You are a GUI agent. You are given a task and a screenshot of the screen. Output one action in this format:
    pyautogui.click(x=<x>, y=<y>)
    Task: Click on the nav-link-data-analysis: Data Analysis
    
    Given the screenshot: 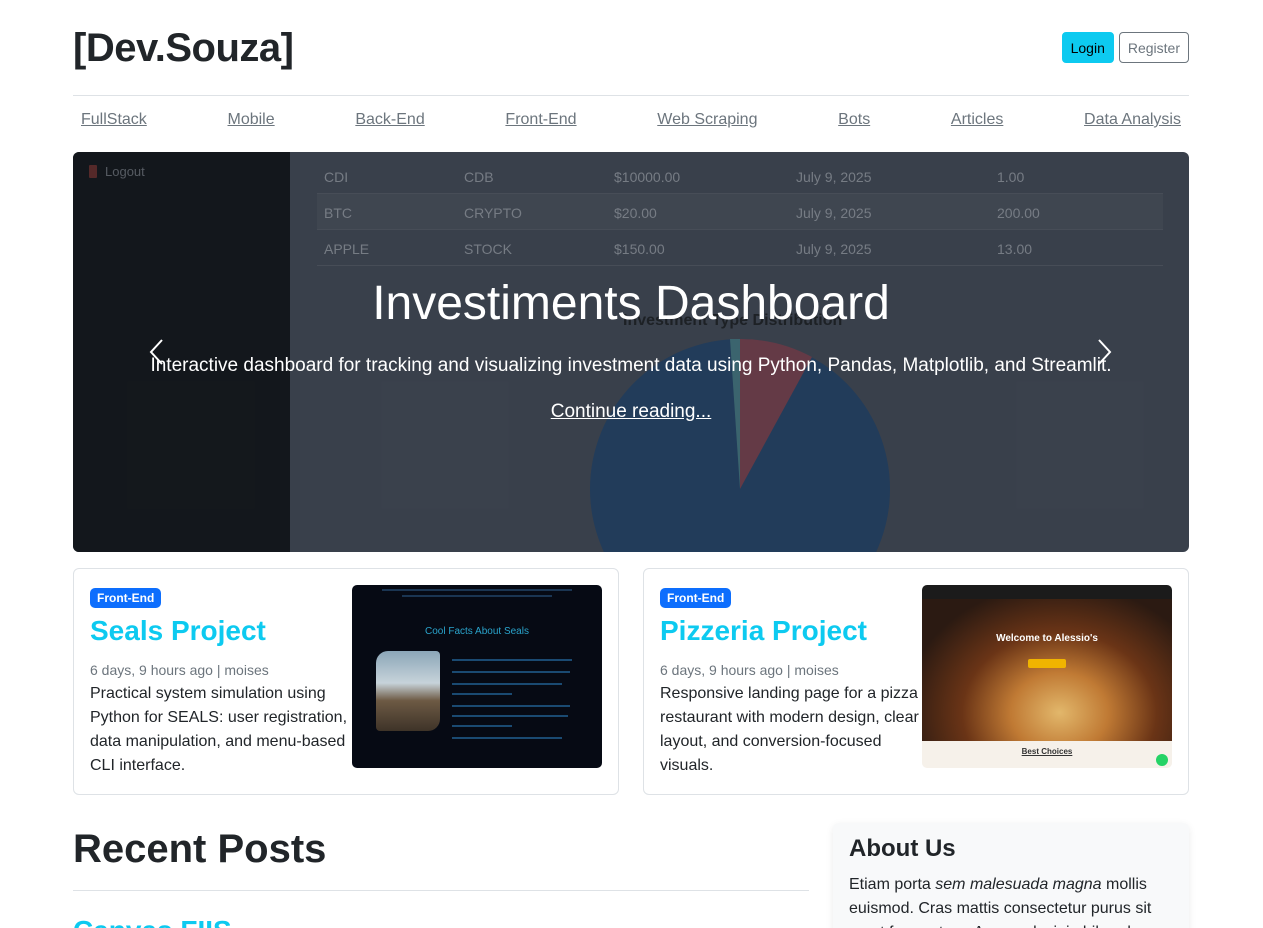 What is the action you would take?
    pyautogui.click(x=1132, y=120)
    